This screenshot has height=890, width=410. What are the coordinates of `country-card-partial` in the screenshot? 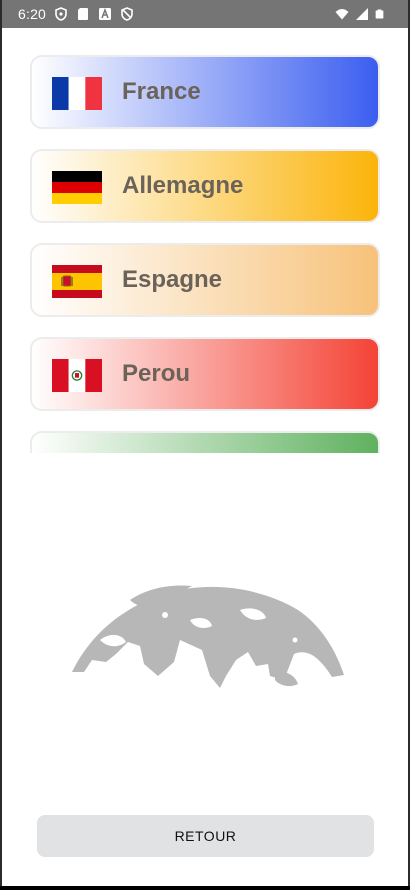 It's located at (205, 442).